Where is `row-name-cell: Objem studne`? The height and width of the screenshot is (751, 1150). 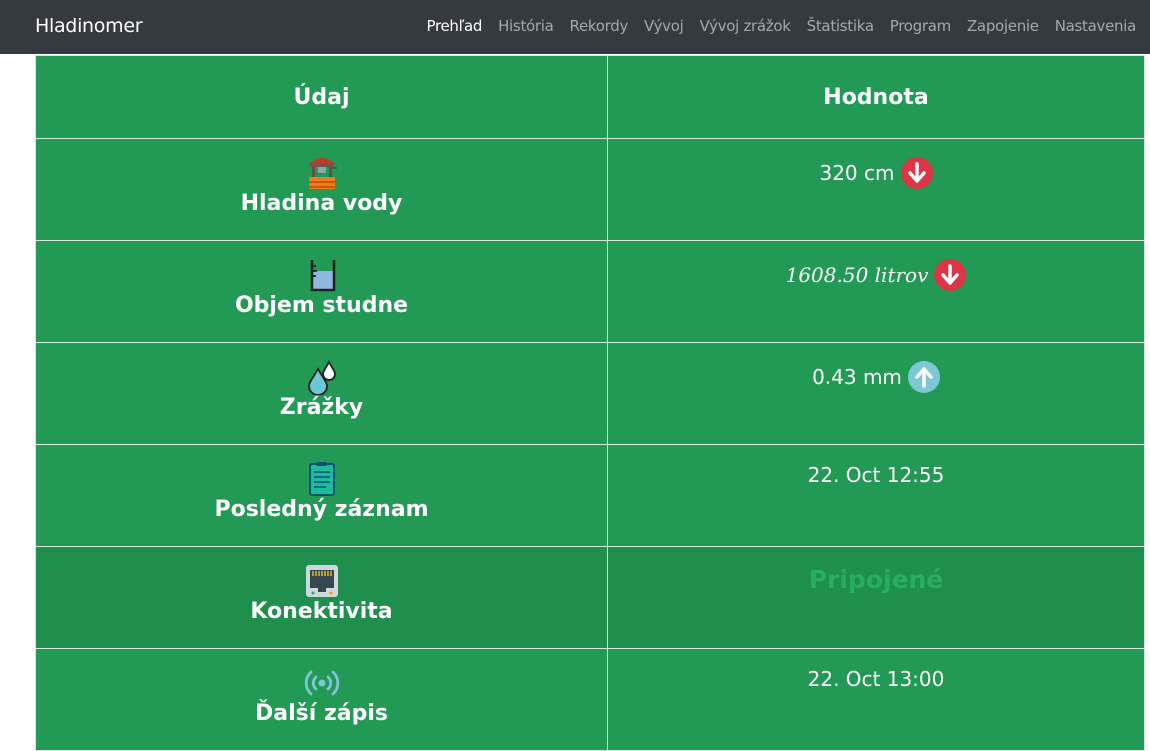
row-name-cell: Objem studne is located at coordinates (321, 291).